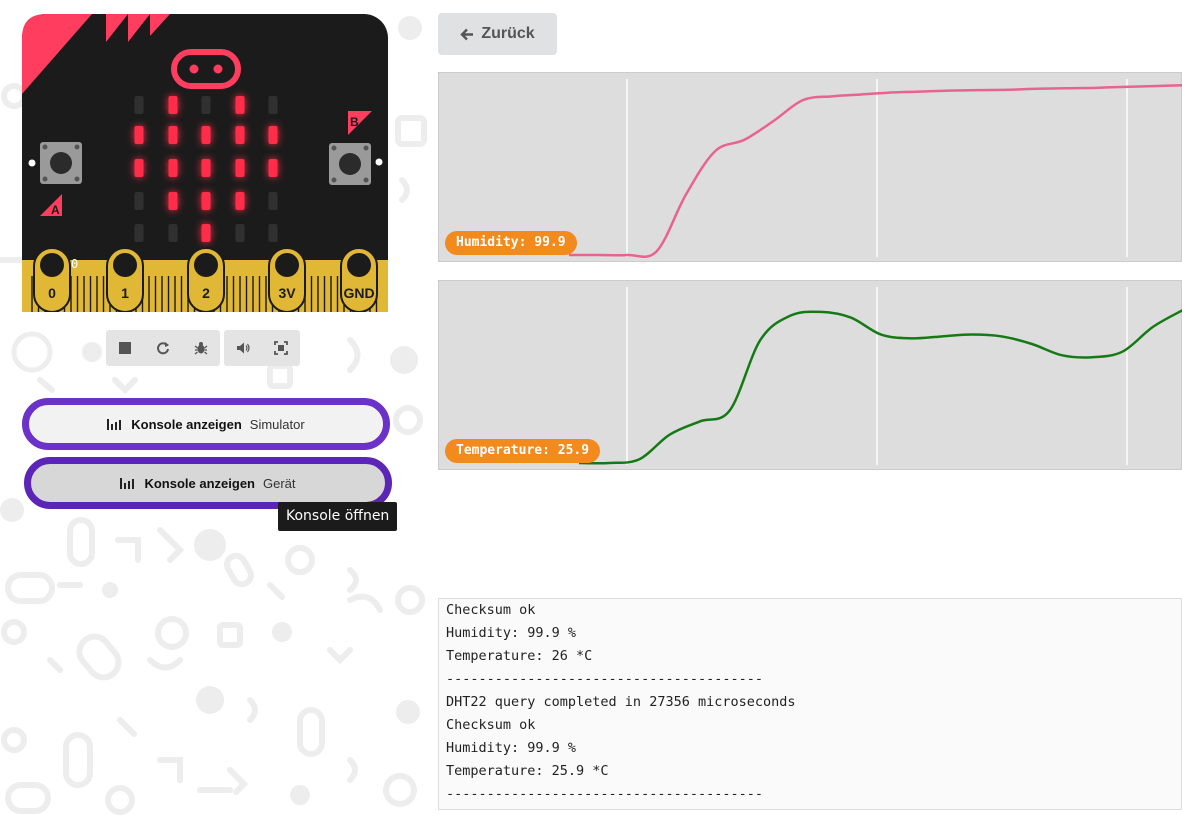  What do you see at coordinates (287, 280) in the screenshot?
I see `pin-3v: 3V` at bounding box center [287, 280].